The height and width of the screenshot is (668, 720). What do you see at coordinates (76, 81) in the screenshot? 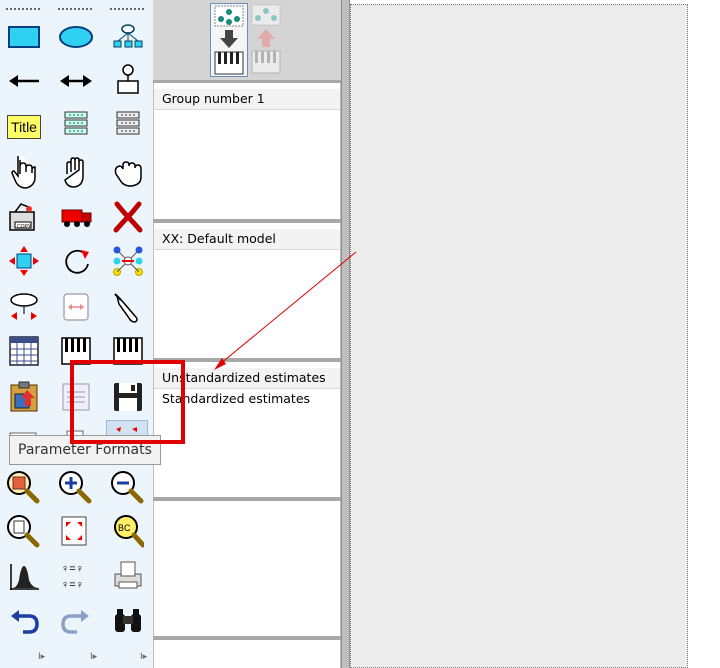
I see `double-headed-arrow-icon` at bounding box center [76, 81].